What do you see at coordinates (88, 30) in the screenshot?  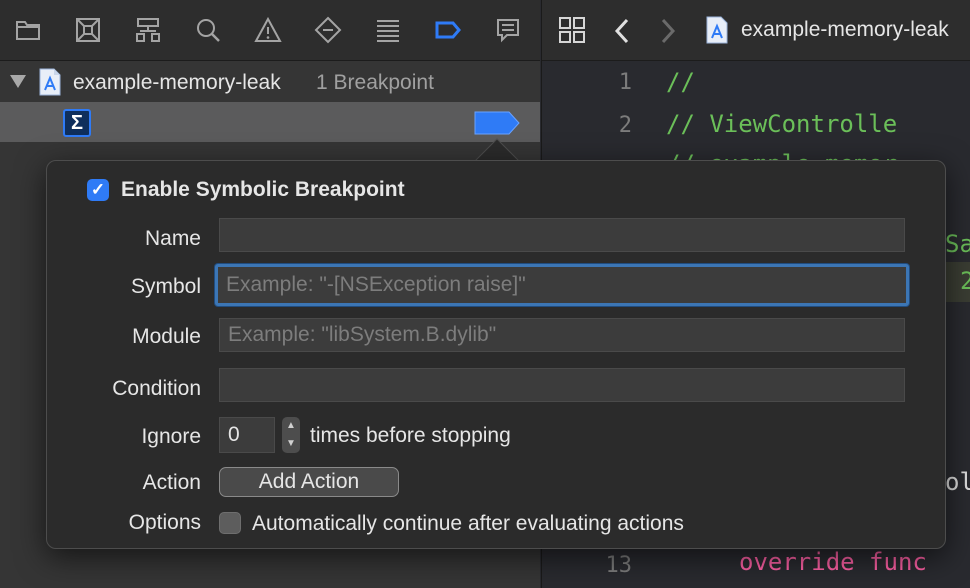 I see `source-control-icon` at bounding box center [88, 30].